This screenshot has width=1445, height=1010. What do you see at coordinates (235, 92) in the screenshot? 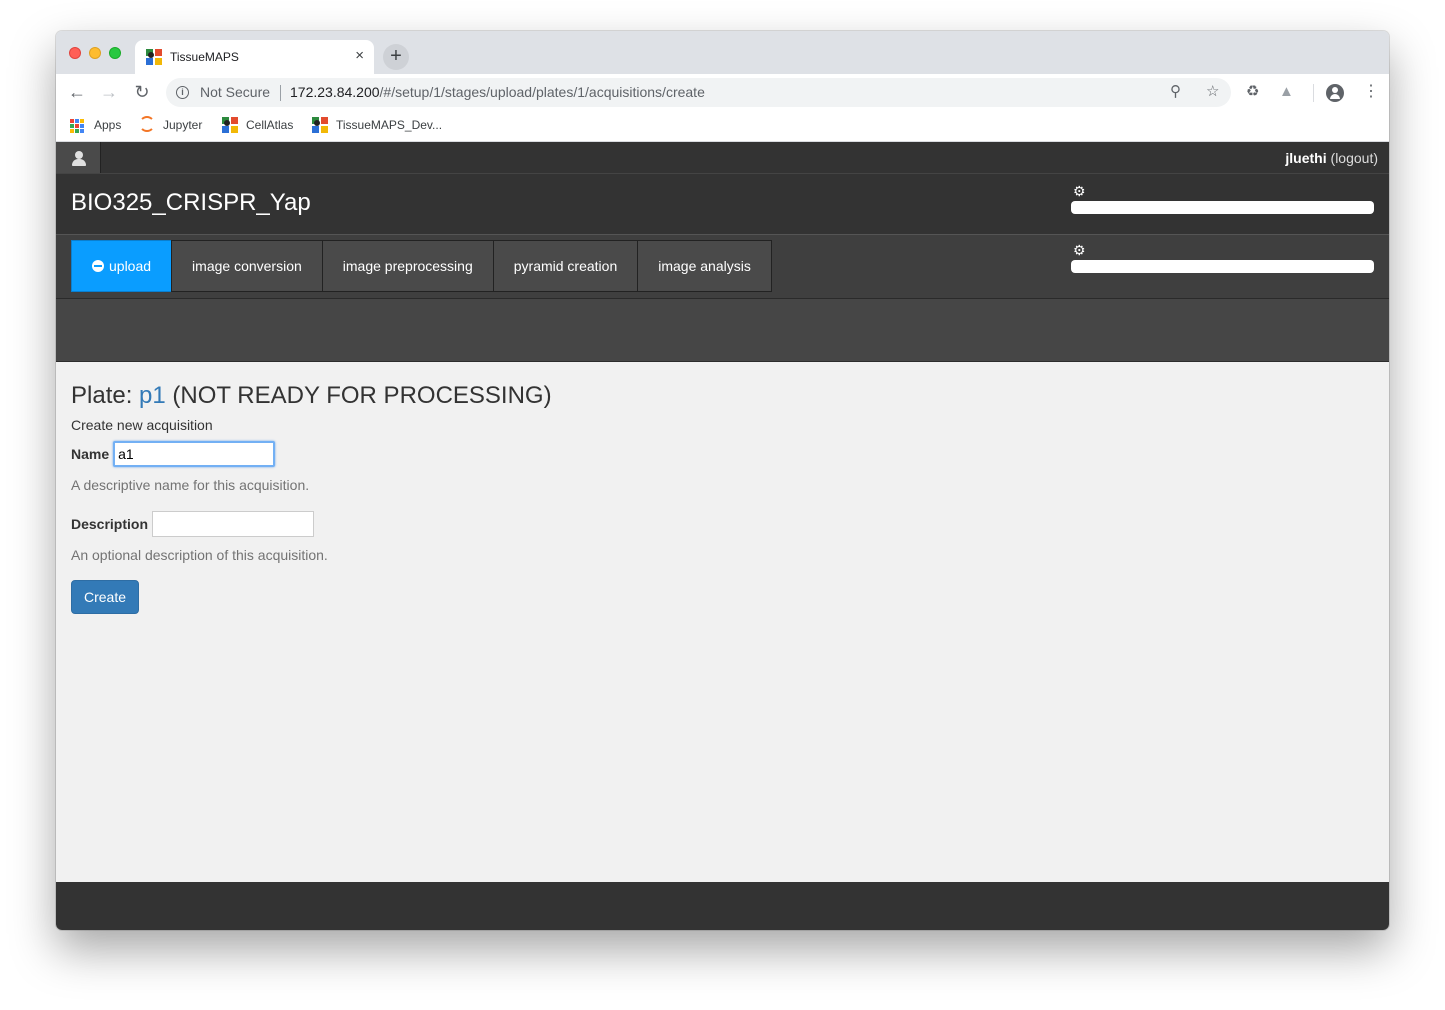
I see `security-label: Not Secure` at bounding box center [235, 92].